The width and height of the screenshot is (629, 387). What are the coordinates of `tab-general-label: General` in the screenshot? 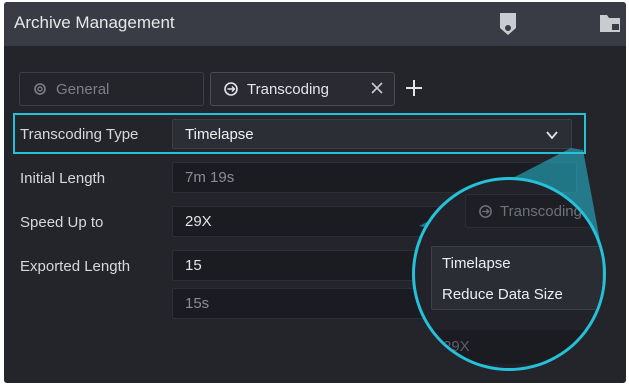 It's located at (83, 89).